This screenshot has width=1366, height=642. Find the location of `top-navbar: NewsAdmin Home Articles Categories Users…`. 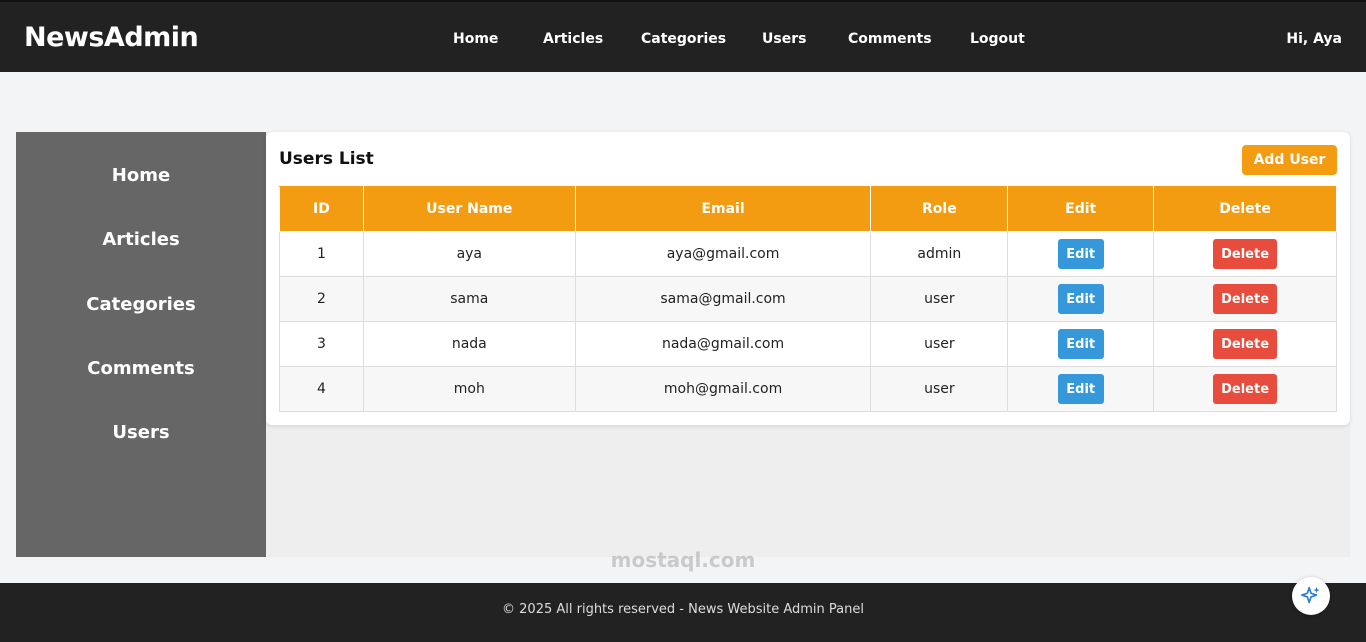

top-navbar: NewsAdmin Home Articles Categories Users… is located at coordinates (683, 36).